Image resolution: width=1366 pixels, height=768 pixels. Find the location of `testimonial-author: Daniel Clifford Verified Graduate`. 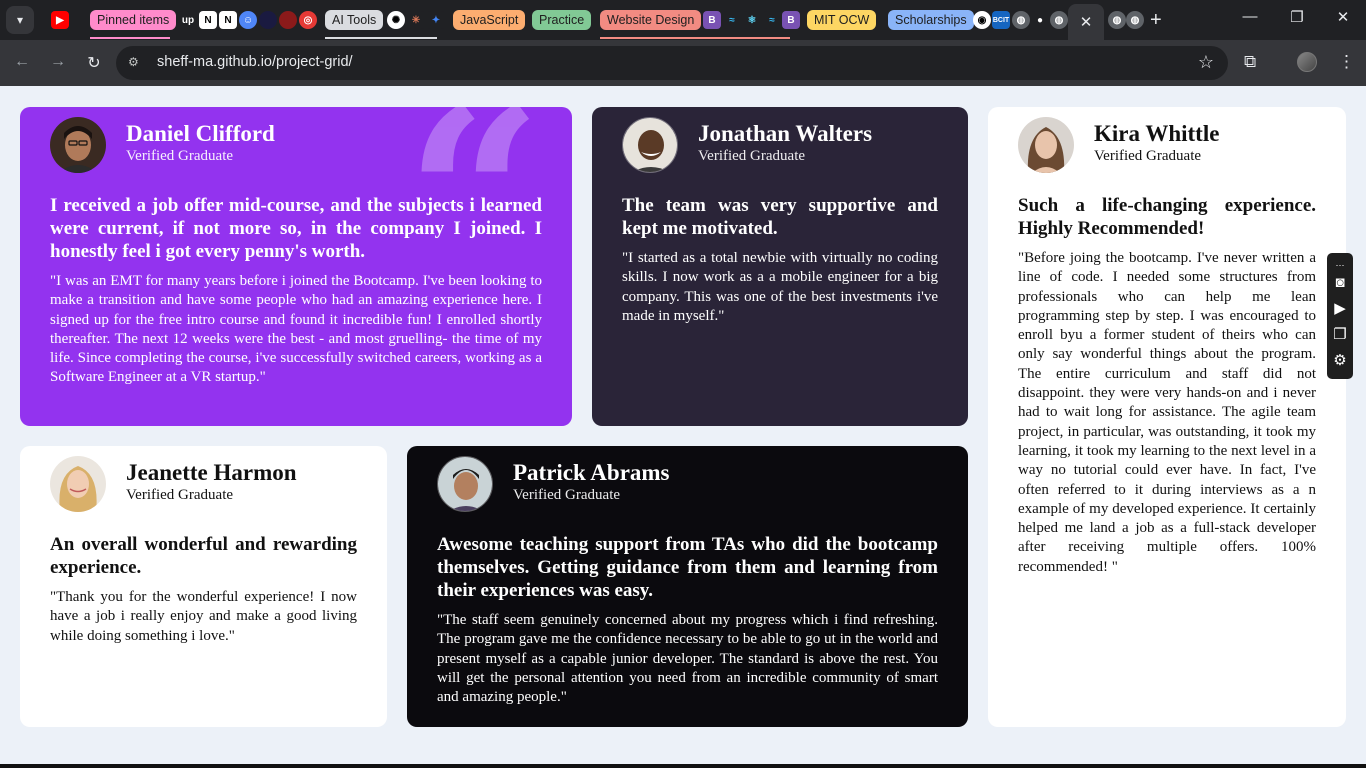

testimonial-author: Daniel Clifford Verified Graduate is located at coordinates (162, 145).